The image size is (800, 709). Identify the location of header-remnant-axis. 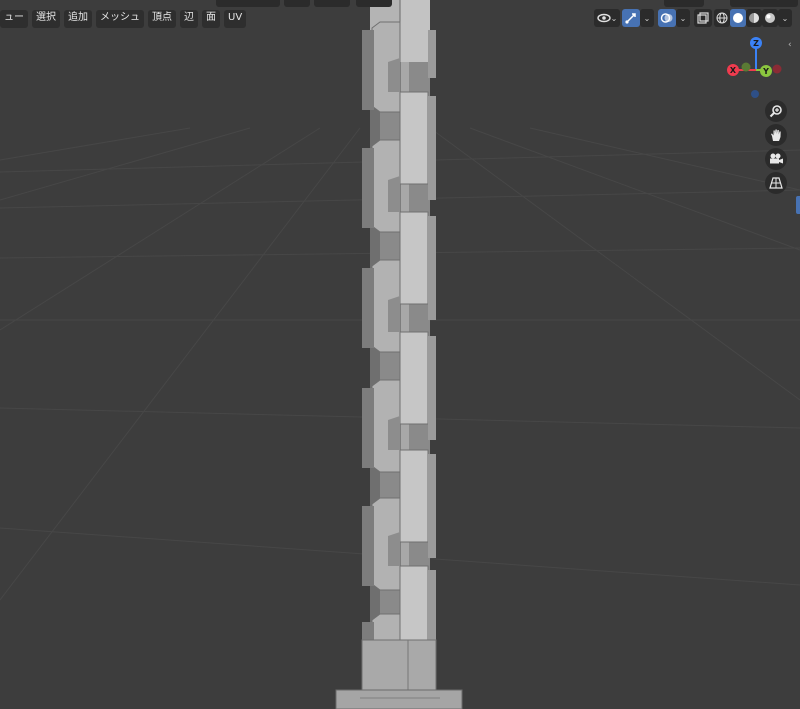
(684, 3).